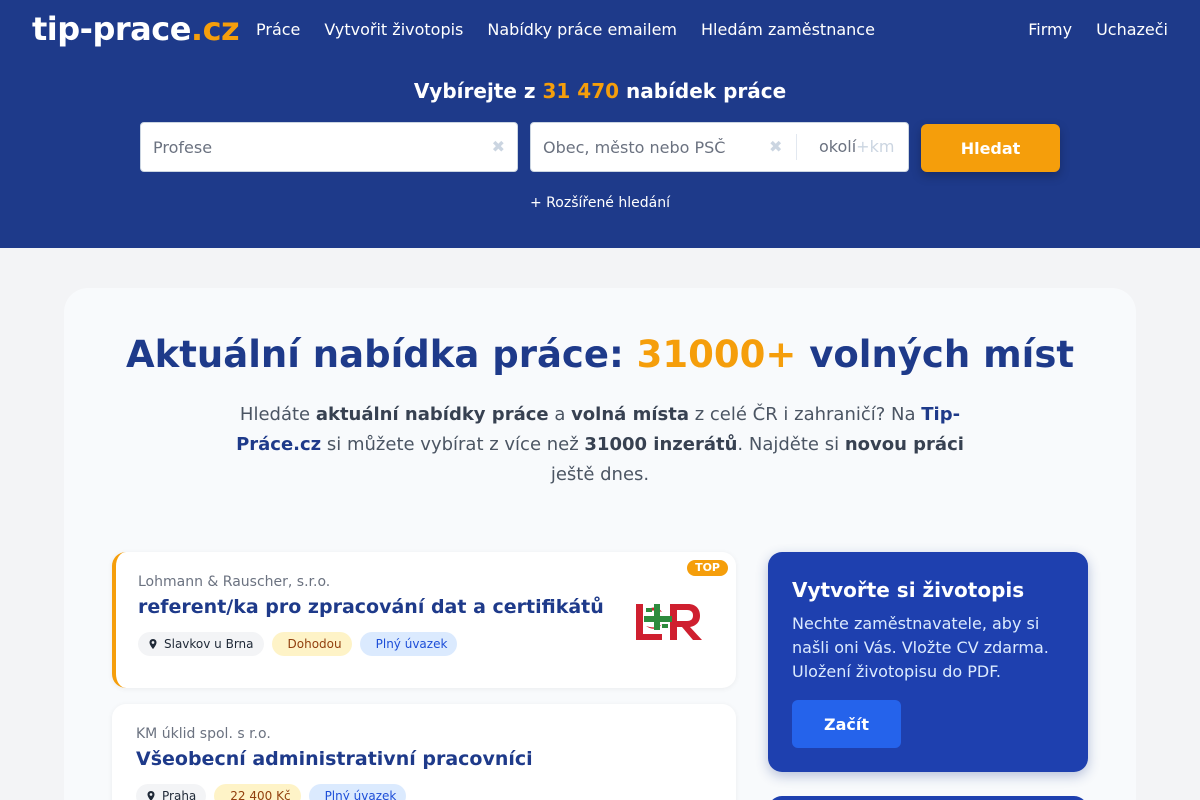 The image size is (1200, 800). I want to click on offers-count: 31 470, so click(581, 91).